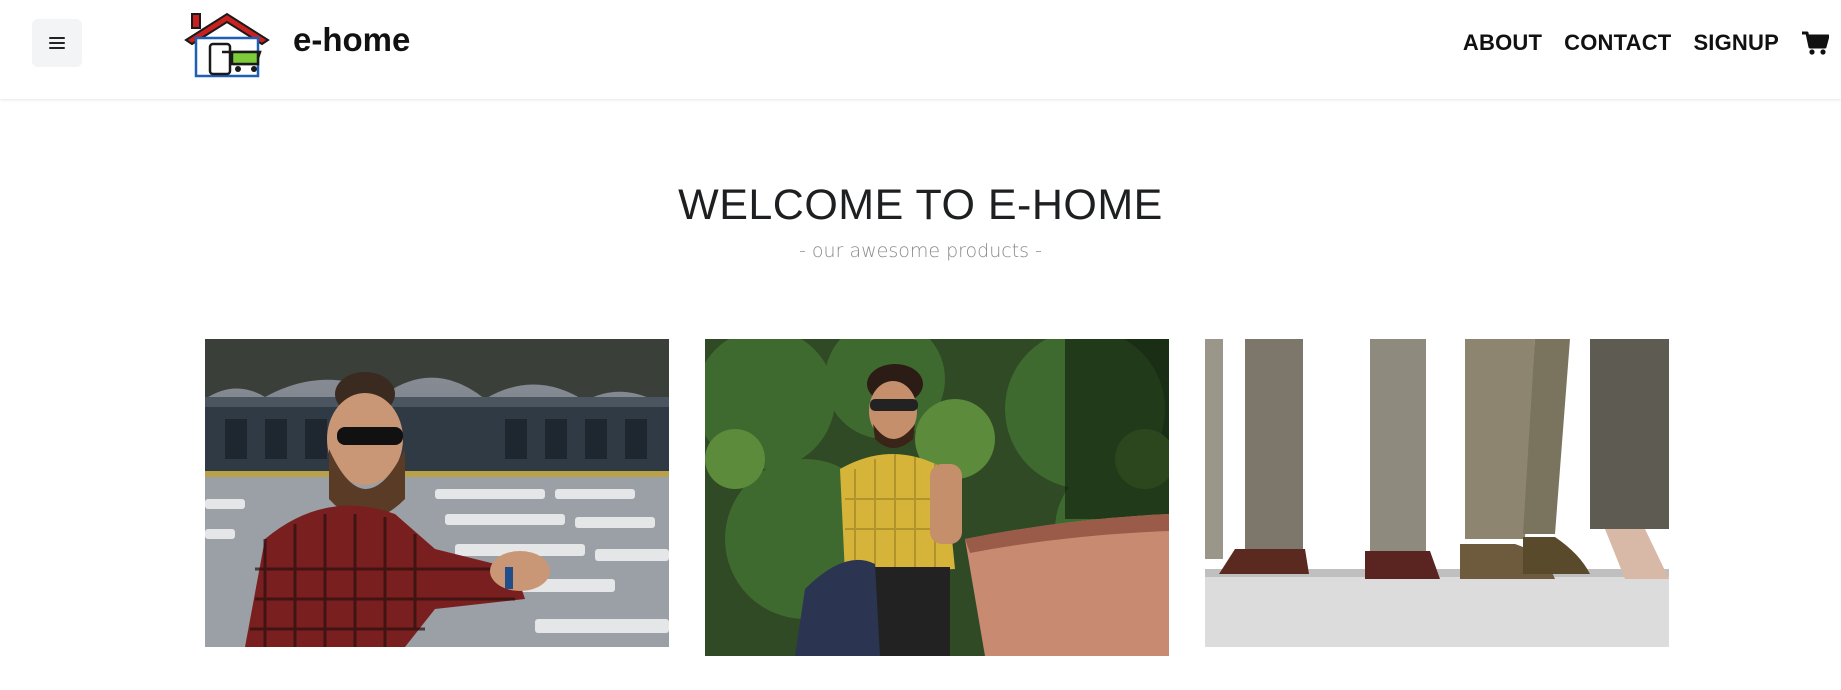 The height and width of the screenshot is (690, 1841). What do you see at coordinates (1815, 43) in the screenshot?
I see `shopping-cart-icon` at bounding box center [1815, 43].